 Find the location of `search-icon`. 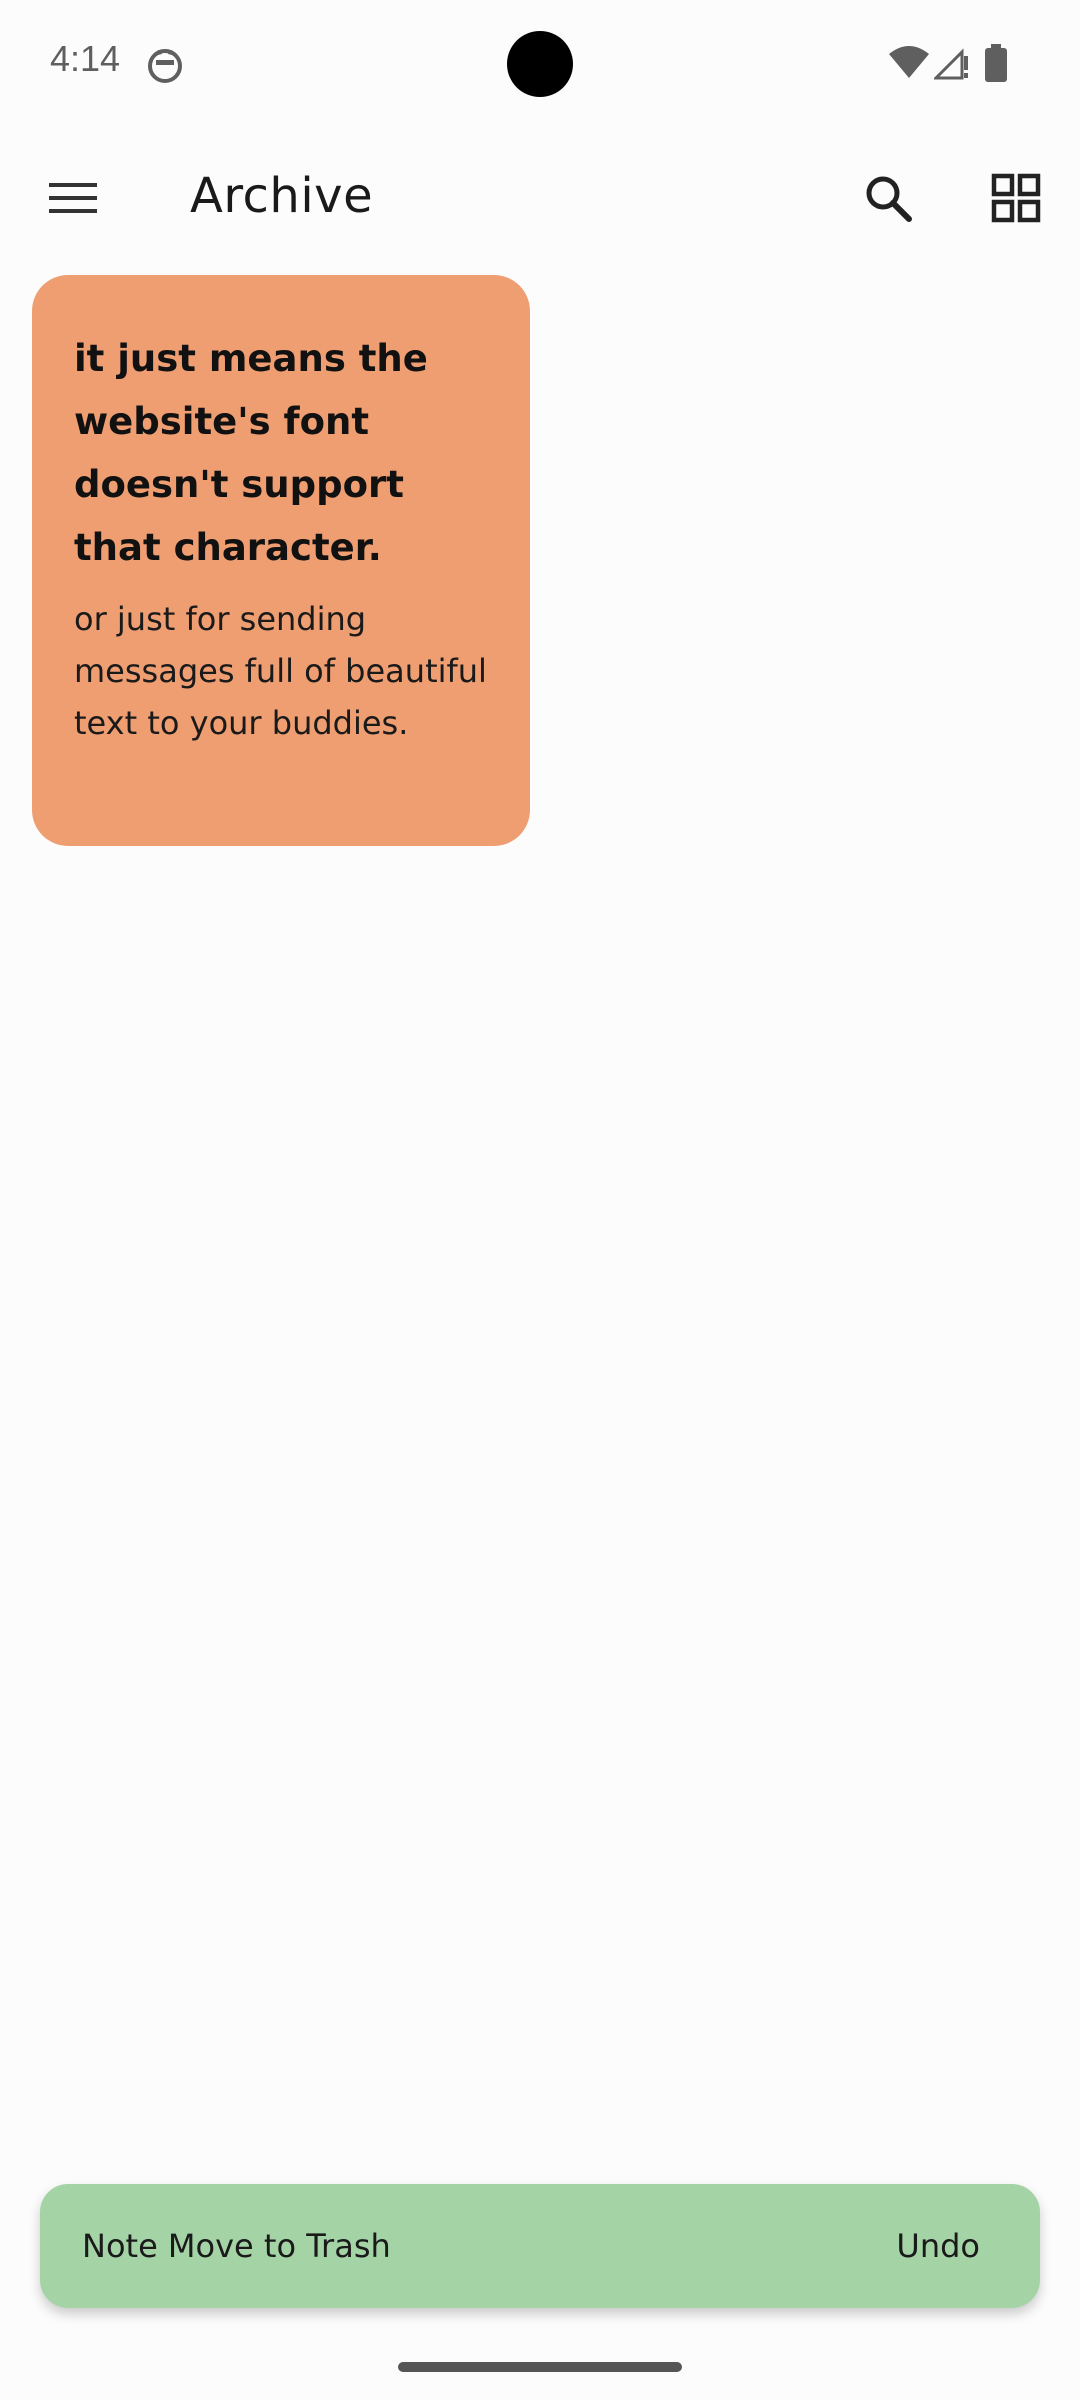

search-icon is located at coordinates (888, 200).